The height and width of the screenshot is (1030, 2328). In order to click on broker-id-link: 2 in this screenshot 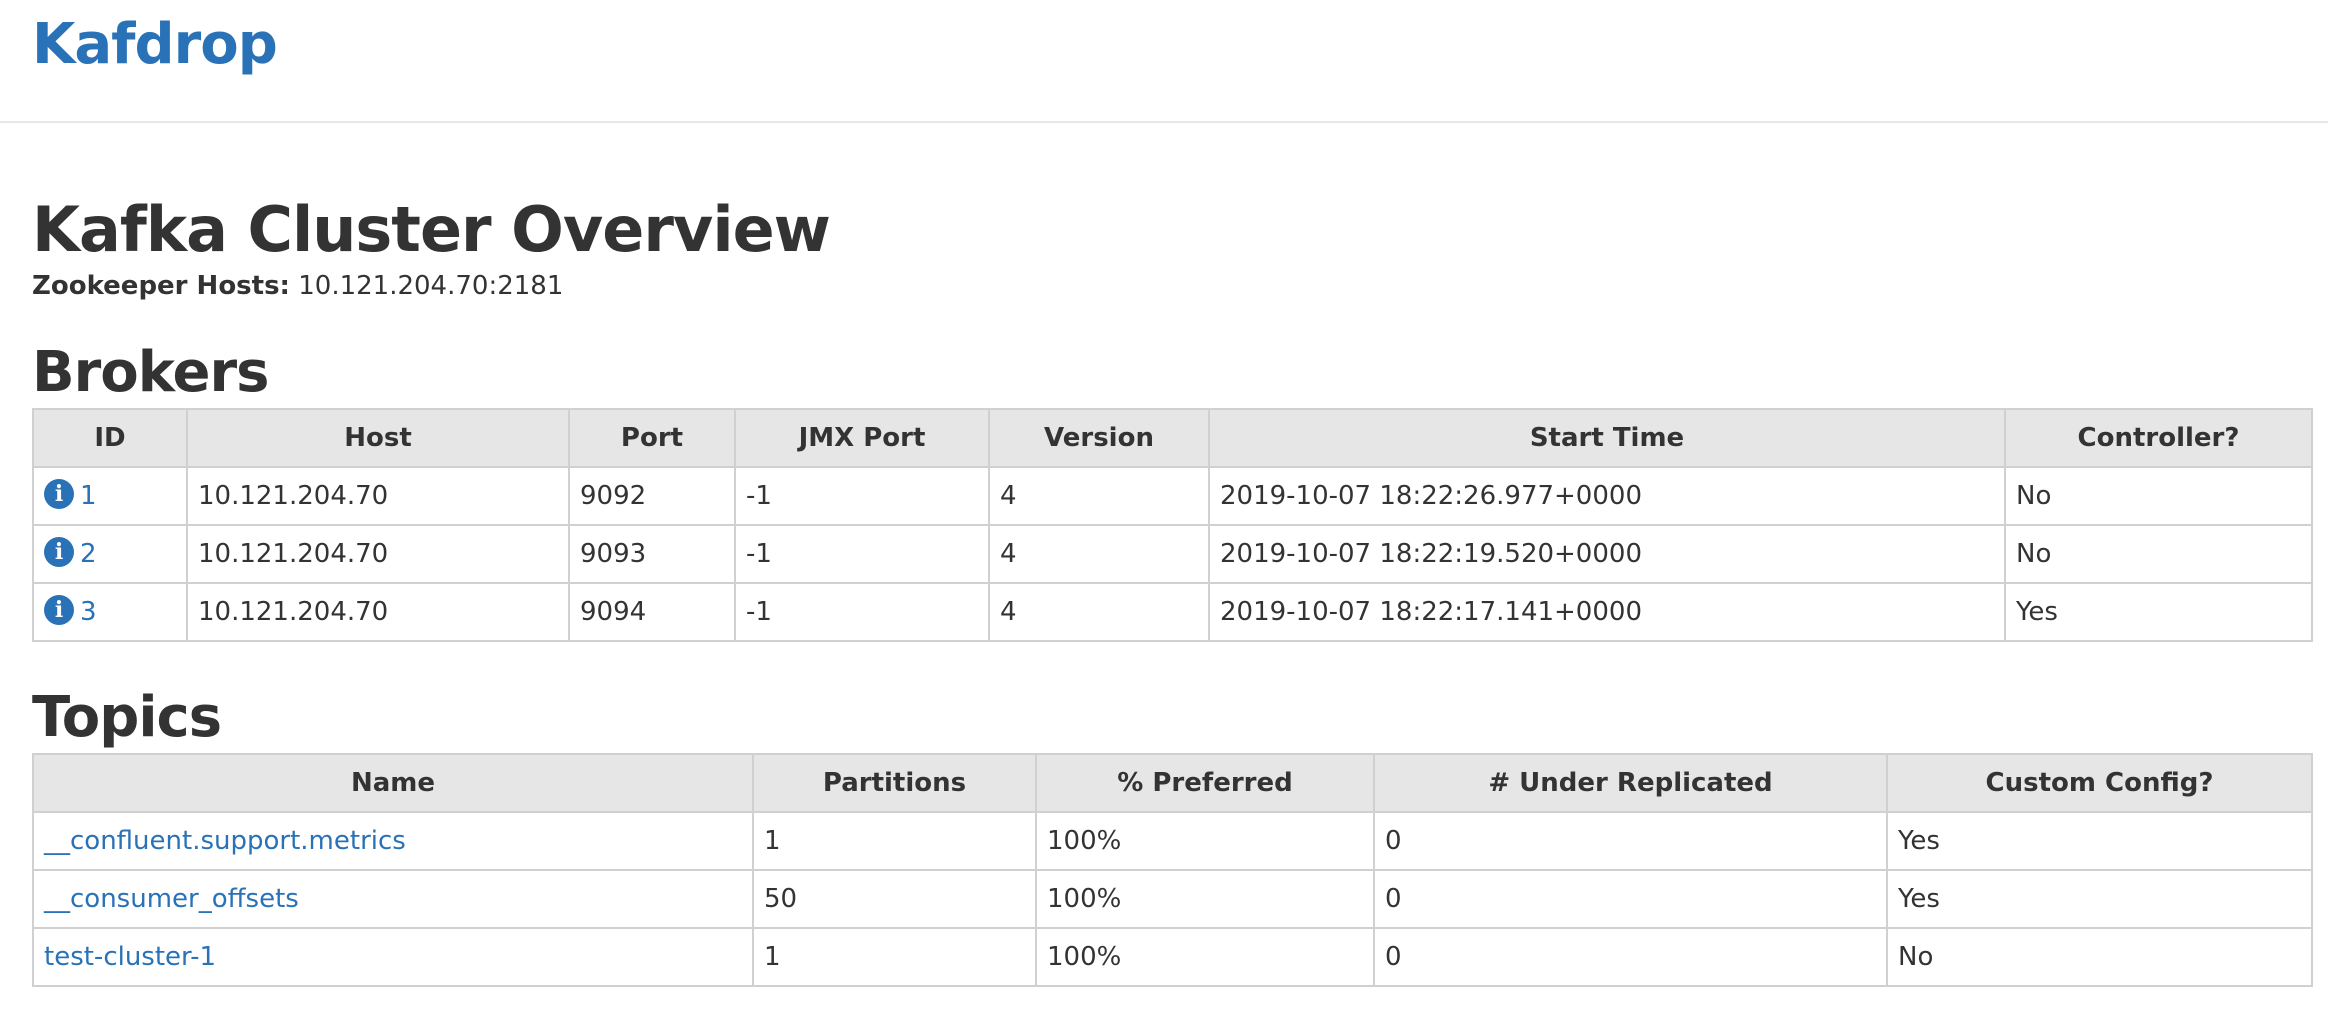, I will do `click(88, 554)`.